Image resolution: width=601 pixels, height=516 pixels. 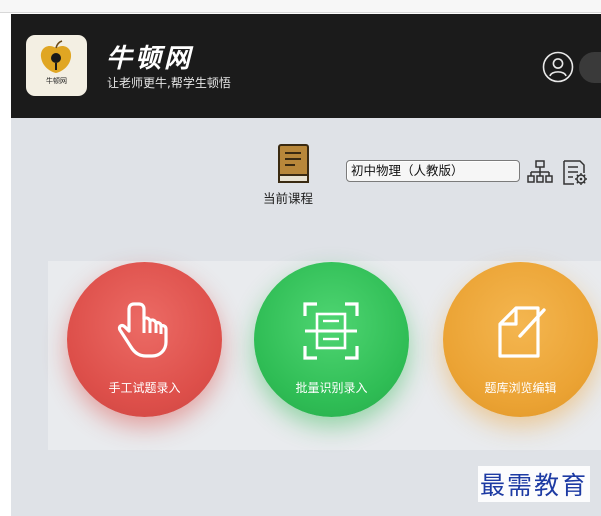 I want to click on apple-logo-icon, so click(x=56, y=56).